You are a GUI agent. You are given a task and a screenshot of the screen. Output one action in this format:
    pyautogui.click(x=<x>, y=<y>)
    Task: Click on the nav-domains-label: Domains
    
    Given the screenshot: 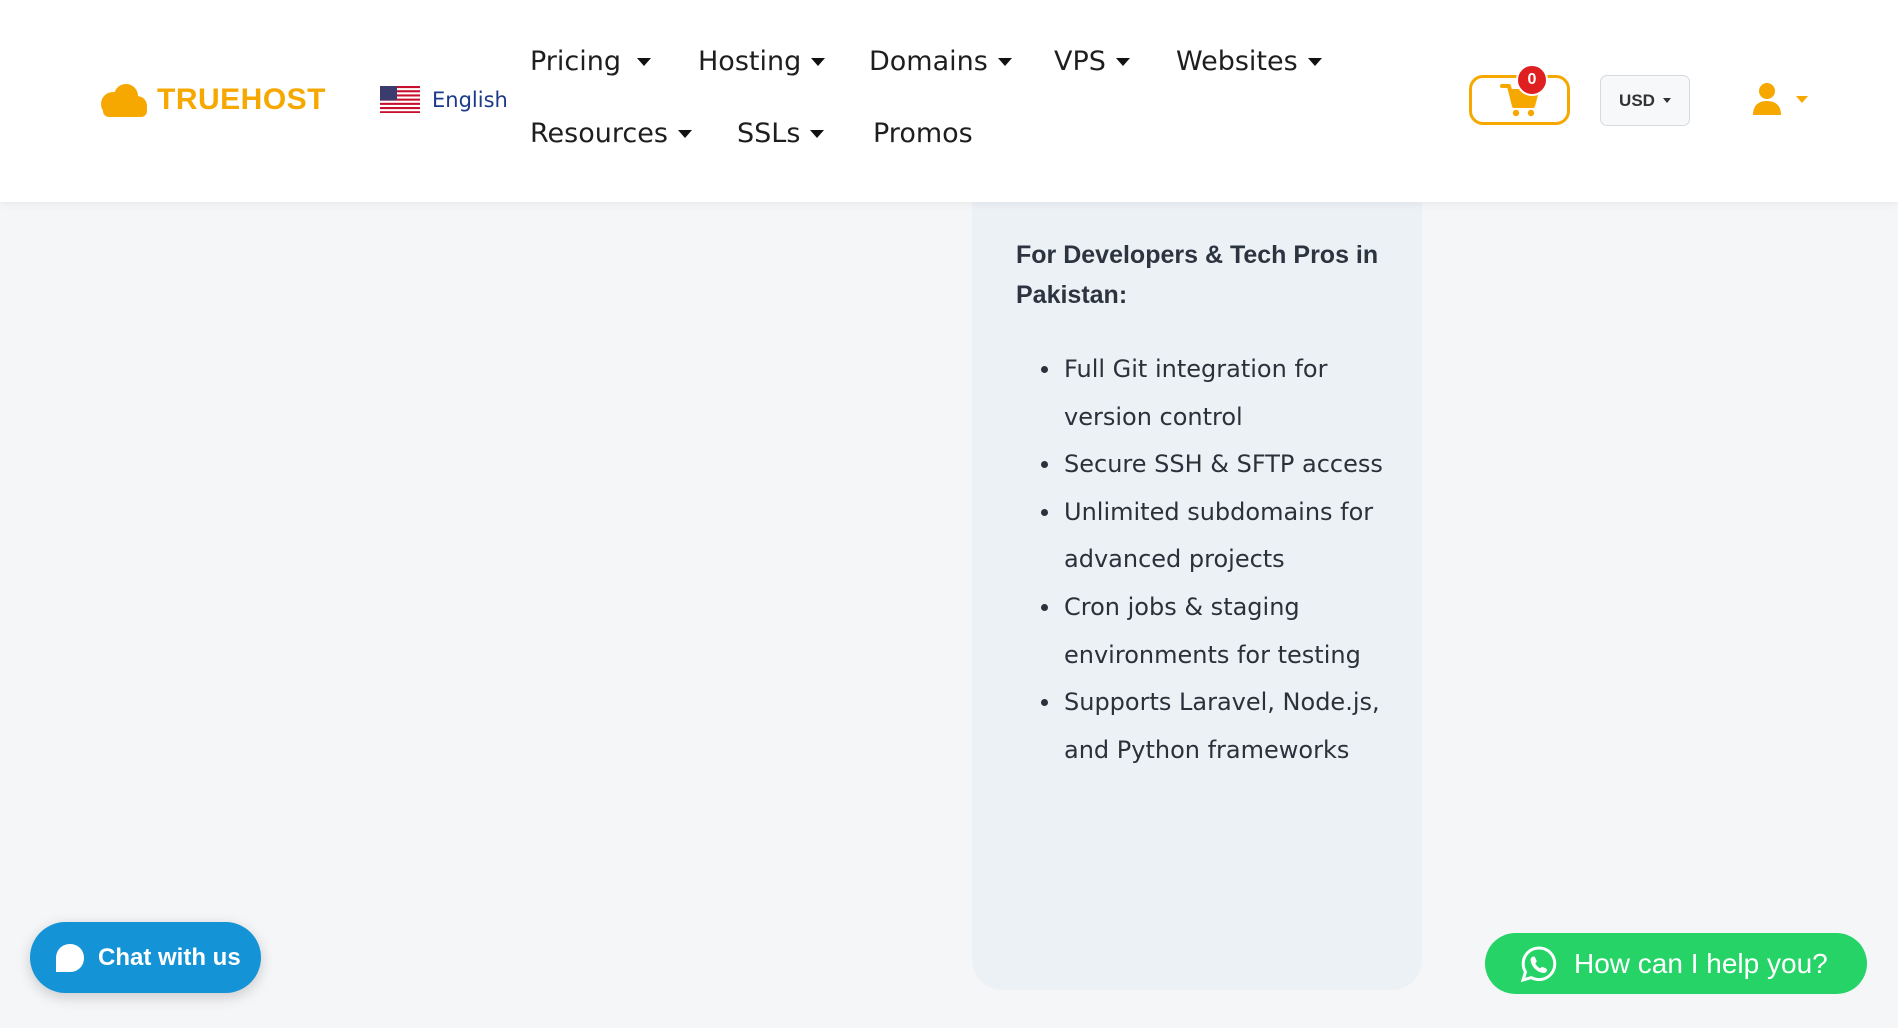 What is the action you would take?
    pyautogui.click(x=928, y=61)
    